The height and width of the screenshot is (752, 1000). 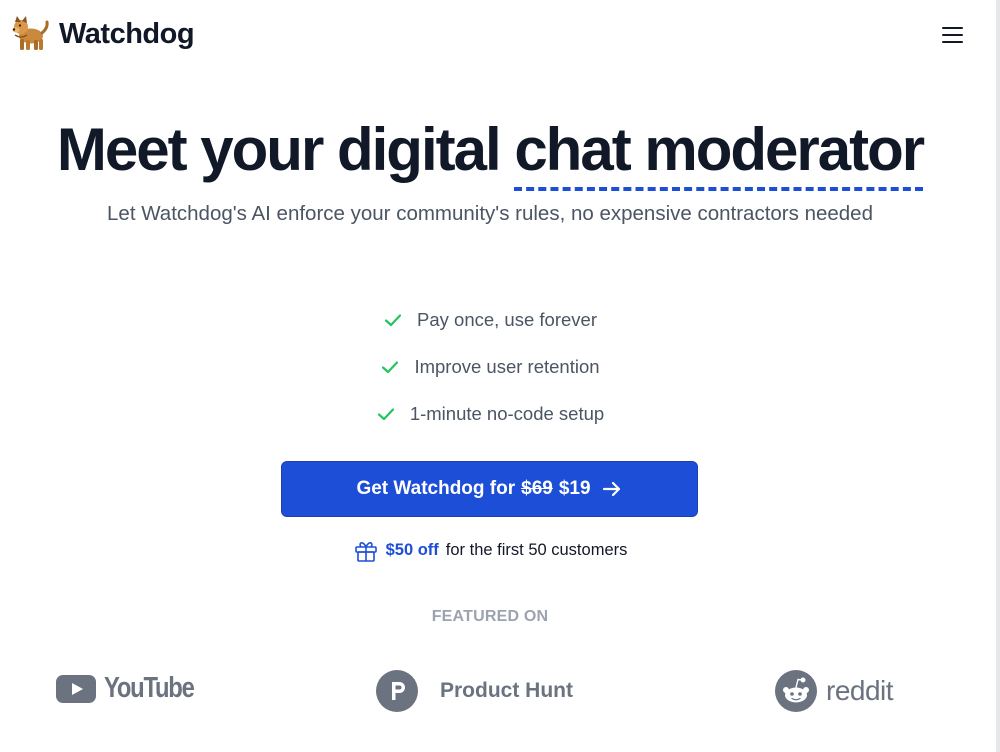 I want to click on scrollbar, so click(x=998, y=376).